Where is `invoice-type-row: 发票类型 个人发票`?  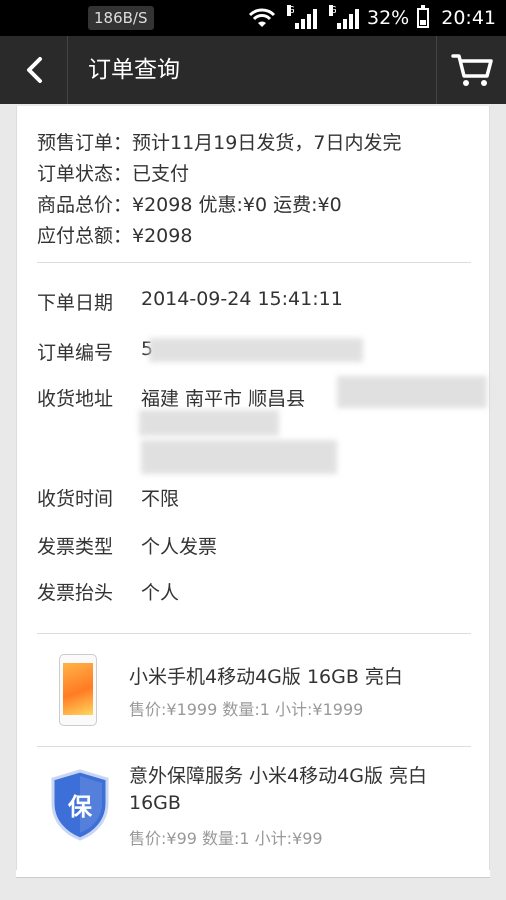 invoice-type-row: 发票类型 个人发票 is located at coordinates (127, 545).